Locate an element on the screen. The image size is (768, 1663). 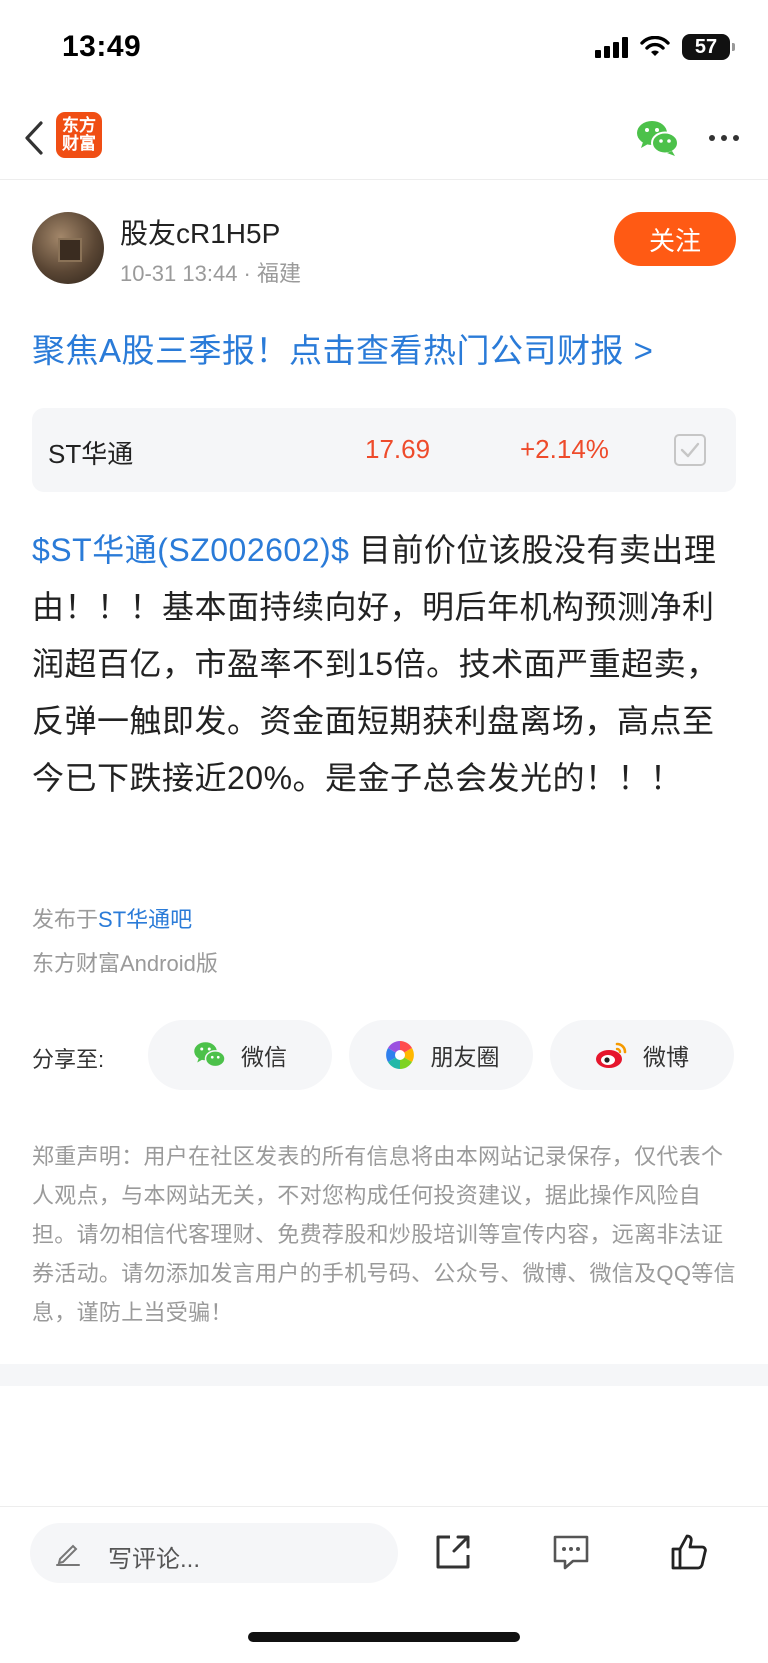
avatar is located at coordinates (68, 248).